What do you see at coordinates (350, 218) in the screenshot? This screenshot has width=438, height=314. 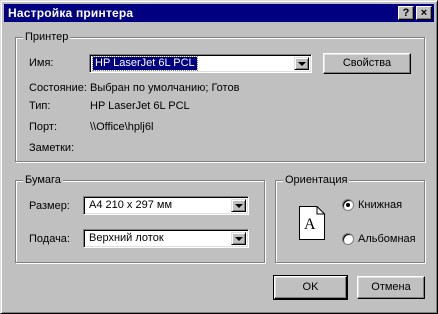 I see `orientation-group: Ориентация` at bounding box center [350, 218].